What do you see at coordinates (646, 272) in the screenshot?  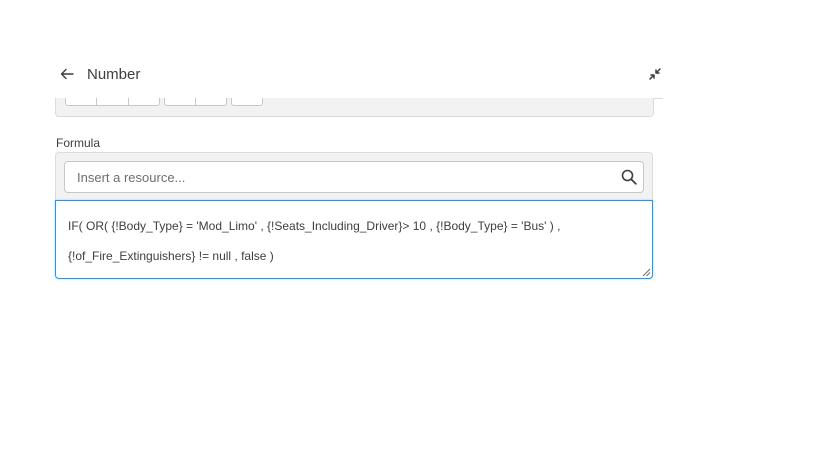 I see `resize-handle-icon` at bounding box center [646, 272].